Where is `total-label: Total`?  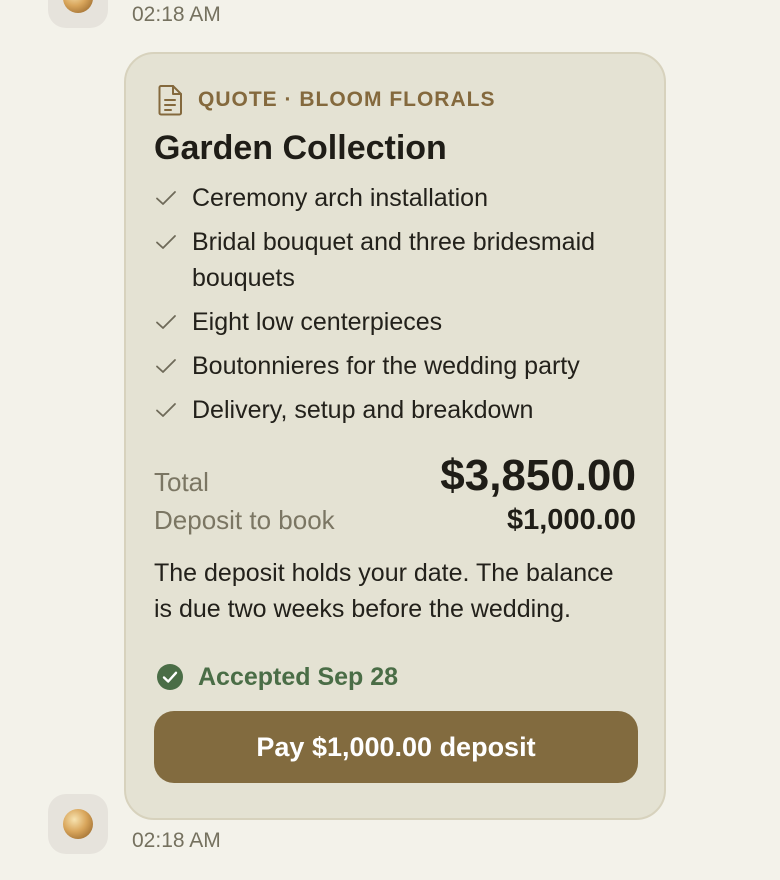 total-label: Total is located at coordinates (181, 482).